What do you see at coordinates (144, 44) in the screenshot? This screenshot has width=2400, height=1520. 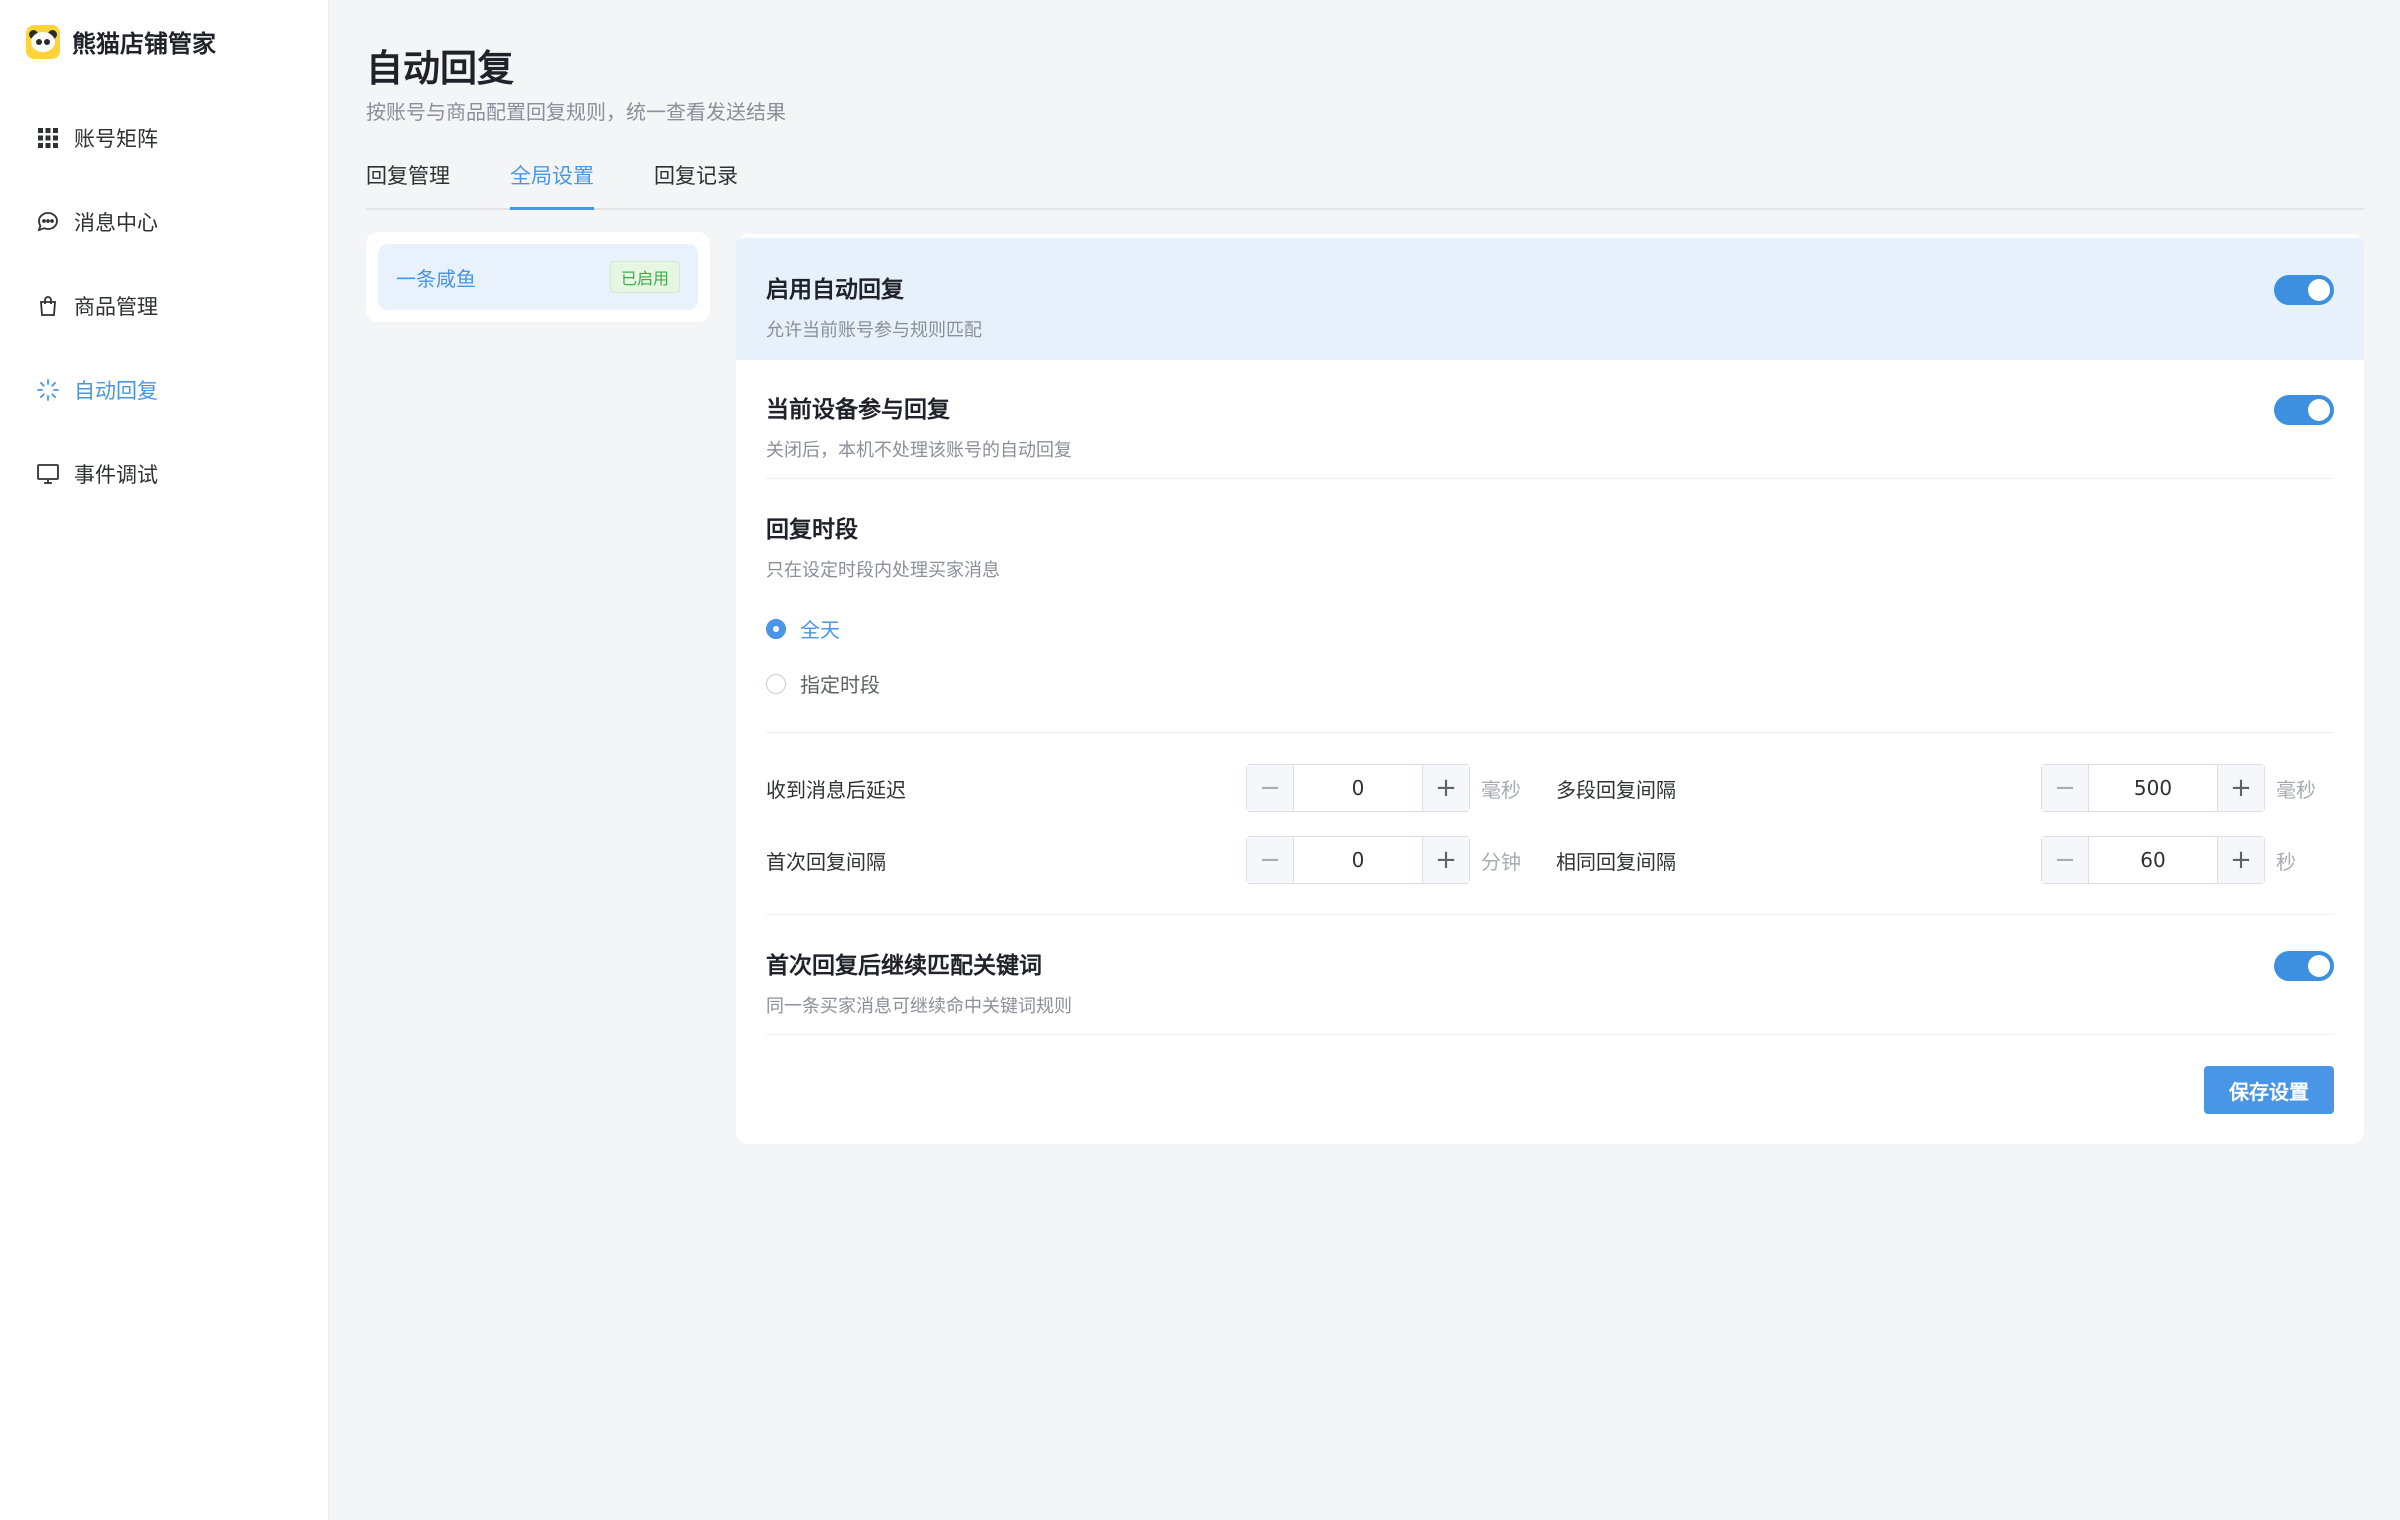 I see `brand-name: 熊猫店铺管家` at bounding box center [144, 44].